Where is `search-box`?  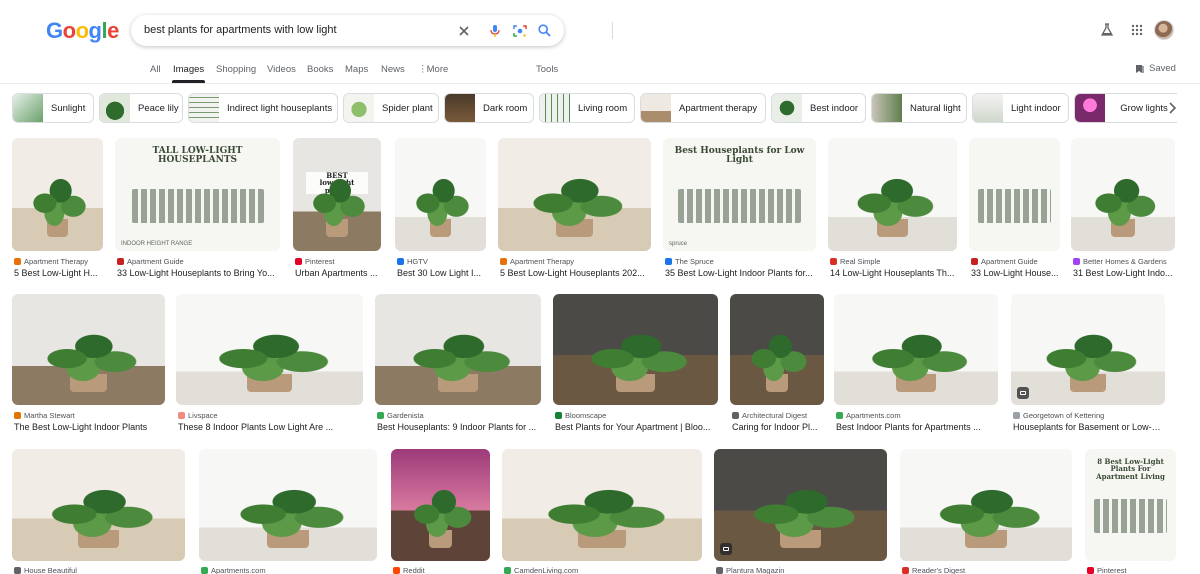
search-box is located at coordinates (372, 30).